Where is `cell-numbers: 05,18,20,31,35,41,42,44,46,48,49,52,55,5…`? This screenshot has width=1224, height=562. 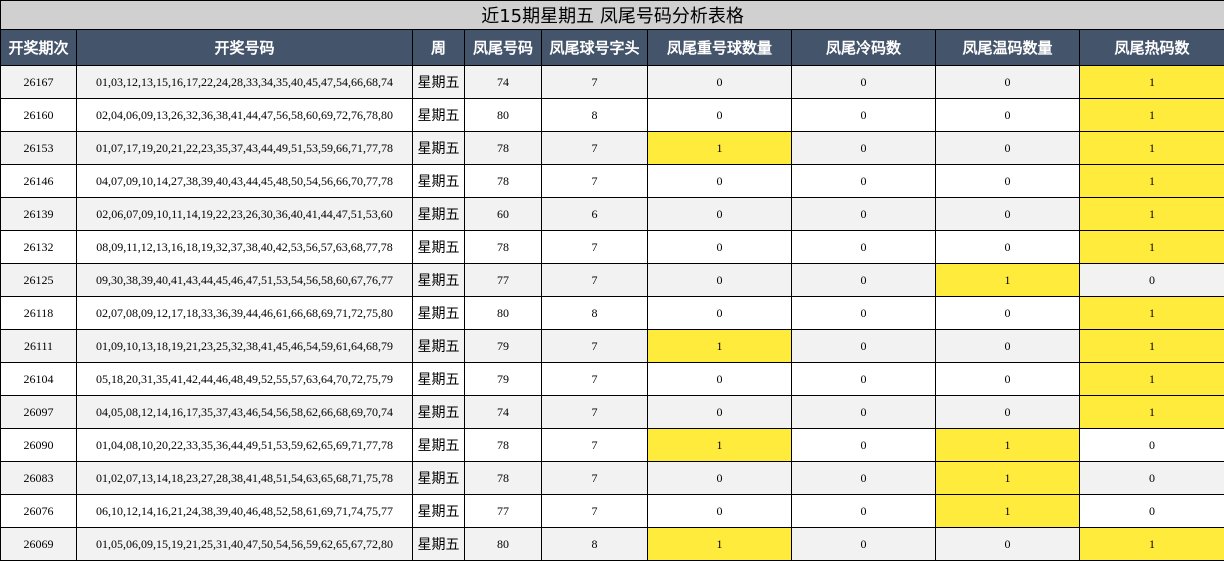 cell-numbers: 05,18,20,31,35,41,42,44,46,48,49,52,55,5… is located at coordinates (244, 379).